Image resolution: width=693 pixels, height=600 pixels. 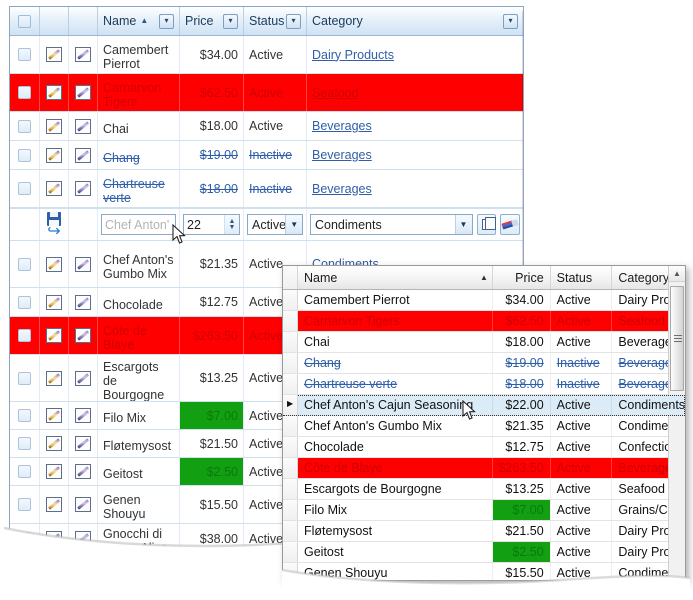 What do you see at coordinates (266, 155) in the screenshot?
I see `table-row: Chang $19.00 Inactive Beverages` at bounding box center [266, 155].